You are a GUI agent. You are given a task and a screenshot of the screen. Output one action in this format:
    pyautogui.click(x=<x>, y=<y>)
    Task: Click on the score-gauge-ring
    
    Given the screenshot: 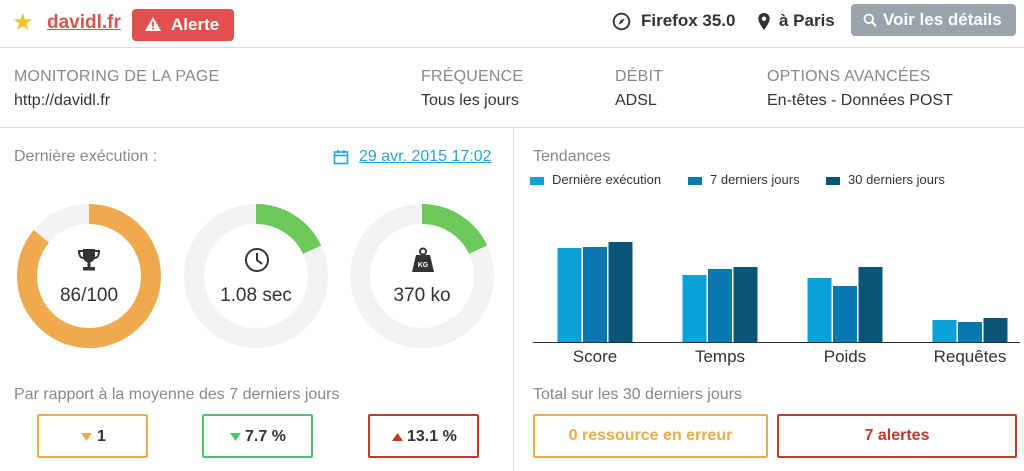 What is the action you would take?
    pyautogui.click(x=89, y=276)
    